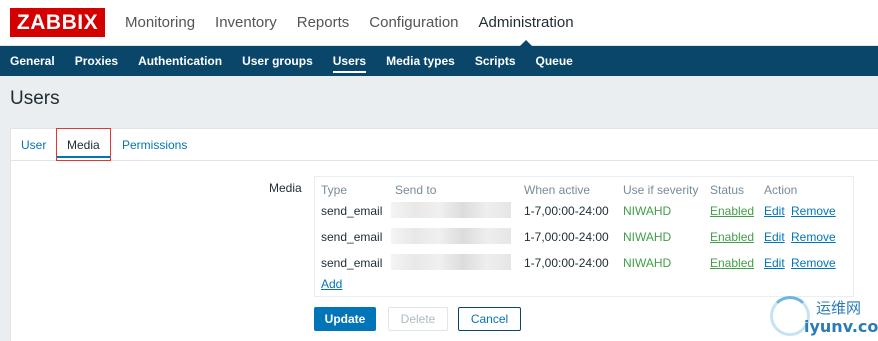 This screenshot has height=341, width=878. I want to click on watermark: 运维网 iyunv.com, so click(821, 317).